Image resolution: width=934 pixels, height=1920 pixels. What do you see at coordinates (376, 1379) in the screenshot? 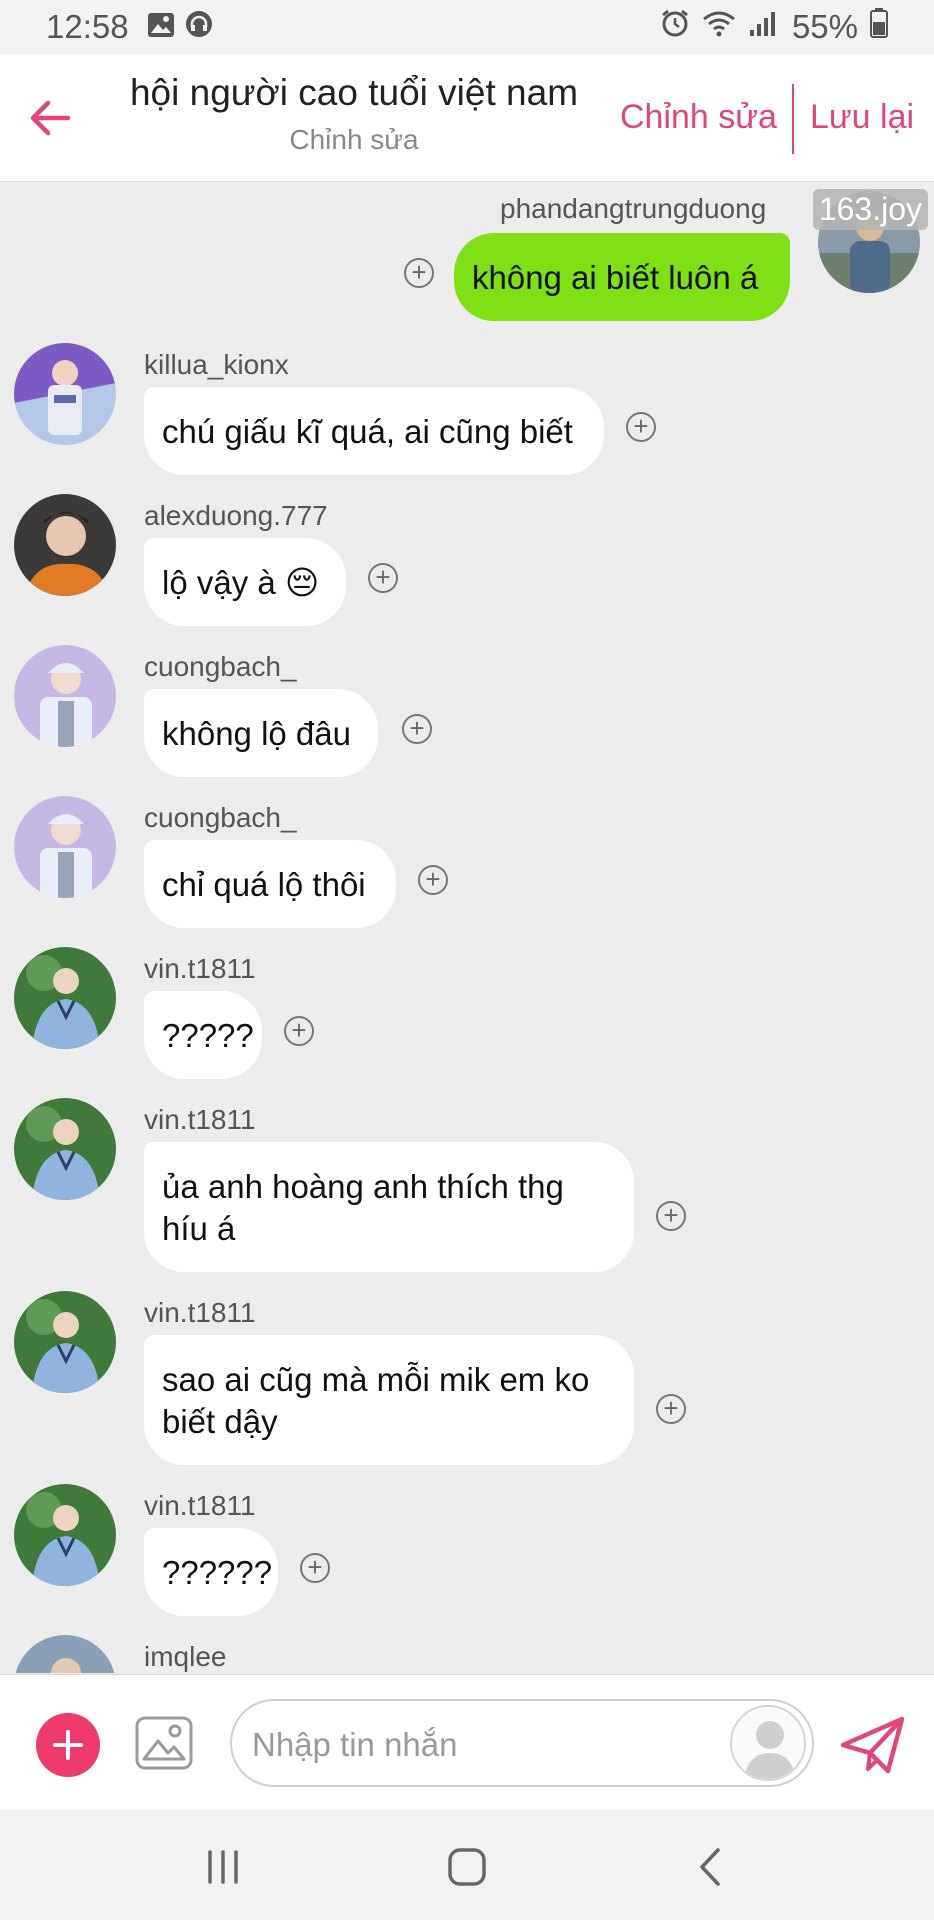
I see `message-text-line: sao ai cũg mà mỗi mik em ko` at bounding box center [376, 1379].